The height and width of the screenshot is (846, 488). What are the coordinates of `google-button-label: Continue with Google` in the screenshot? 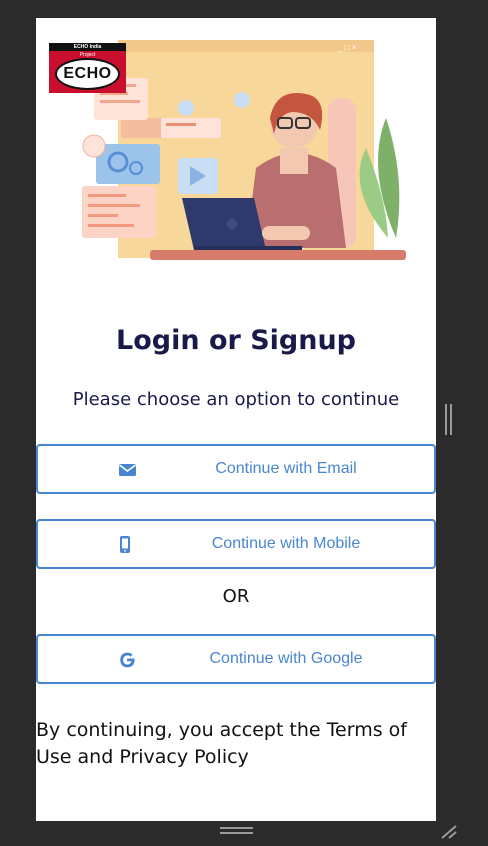 It's located at (286, 658).